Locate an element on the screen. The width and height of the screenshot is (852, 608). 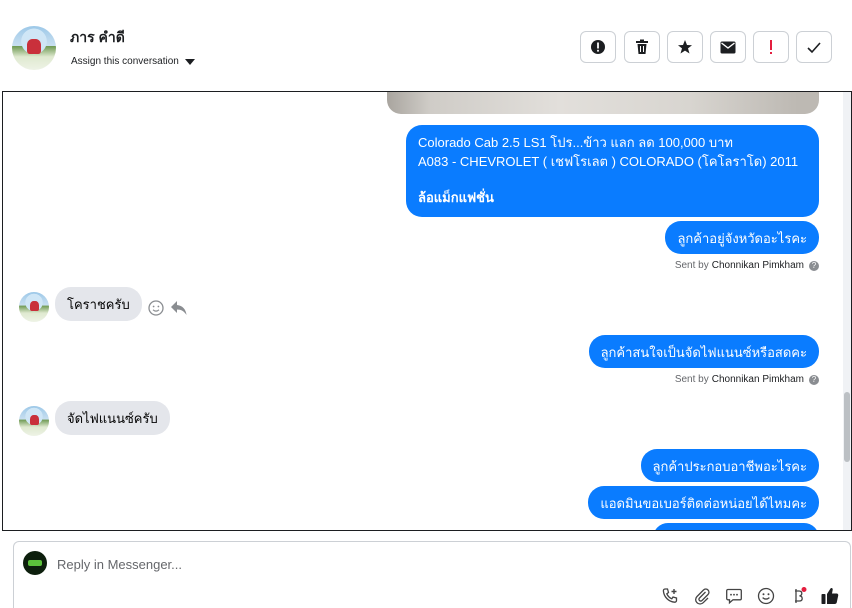
star-icon is located at coordinates (685, 47).